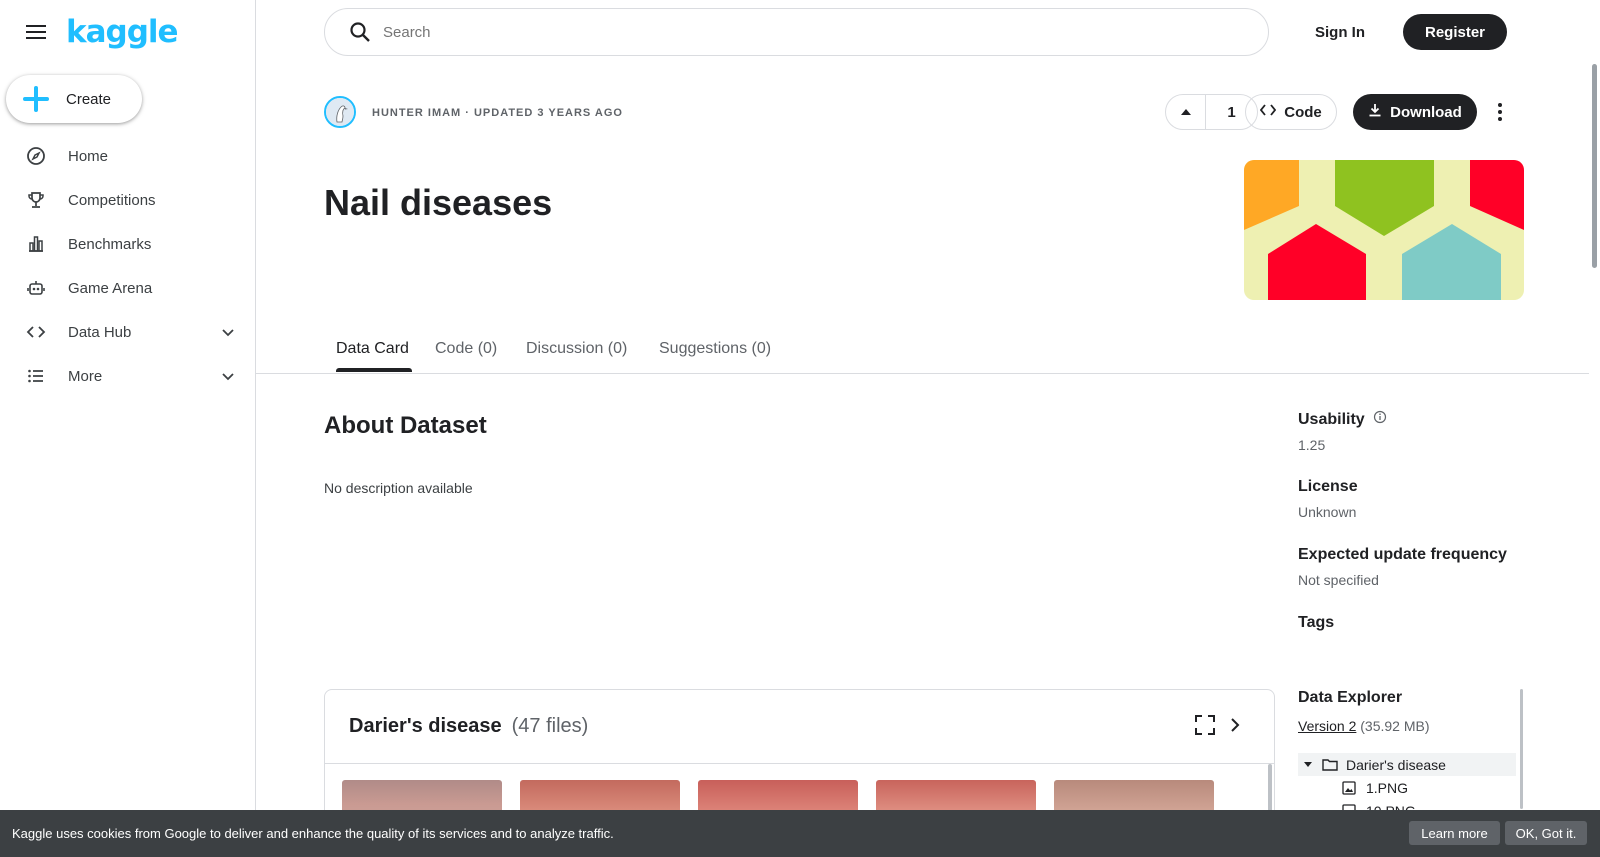 Image resolution: width=1600 pixels, height=857 pixels. Describe the element at coordinates (1455, 32) in the screenshot. I see `register-button: Register` at that location.